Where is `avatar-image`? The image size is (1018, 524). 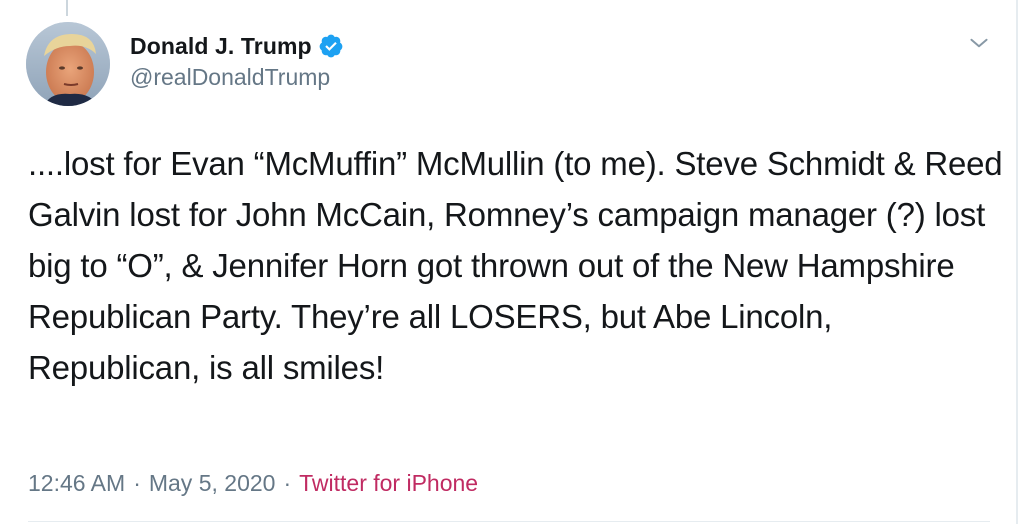 avatar-image is located at coordinates (68, 64).